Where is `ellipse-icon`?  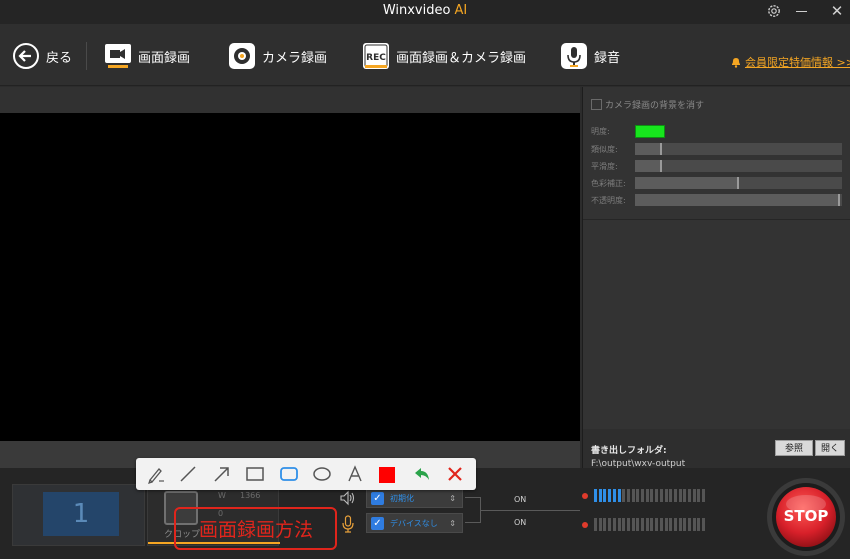 ellipse-icon is located at coordinates (322, 474).